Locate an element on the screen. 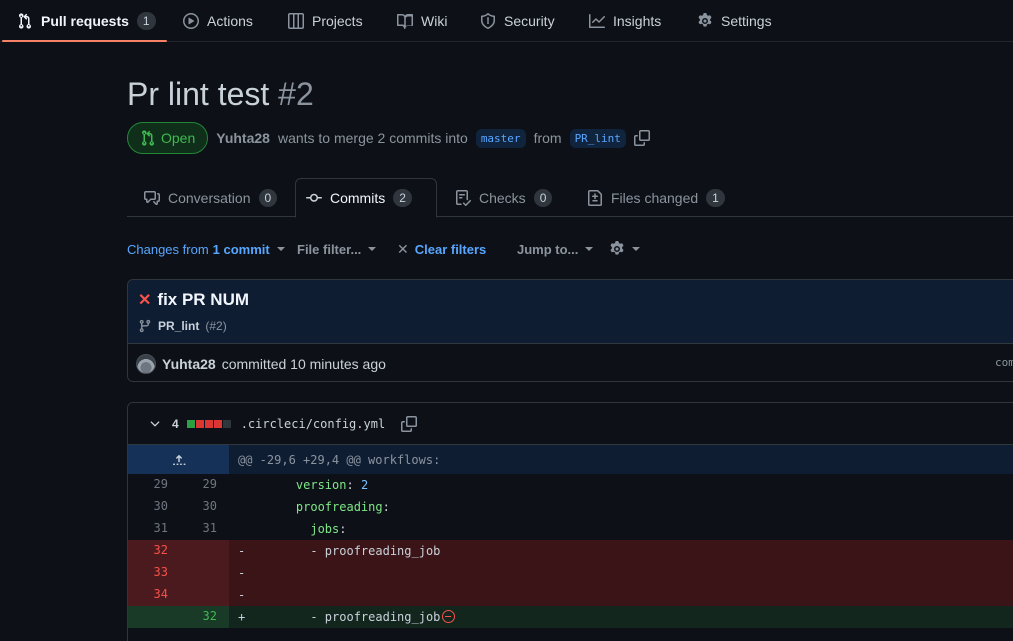 This screenshot has width=1013, height=641. no-newline-icon is located at coordinates (449, 616).